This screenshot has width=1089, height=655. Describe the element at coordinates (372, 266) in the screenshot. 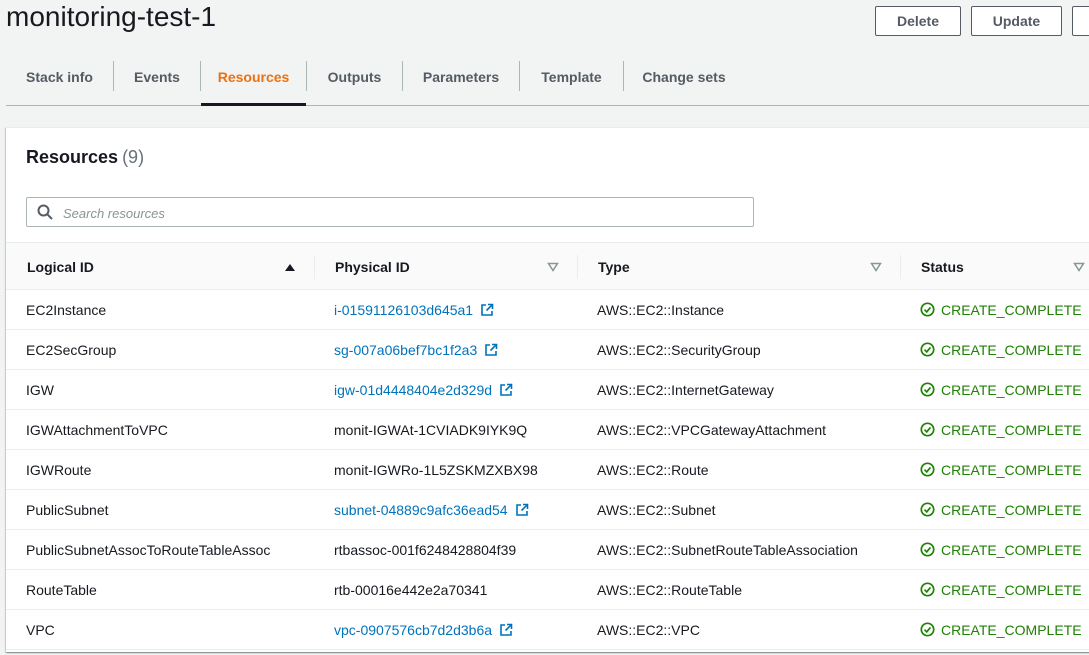

I see `column-header-physical-id: Physical ID` at that location.